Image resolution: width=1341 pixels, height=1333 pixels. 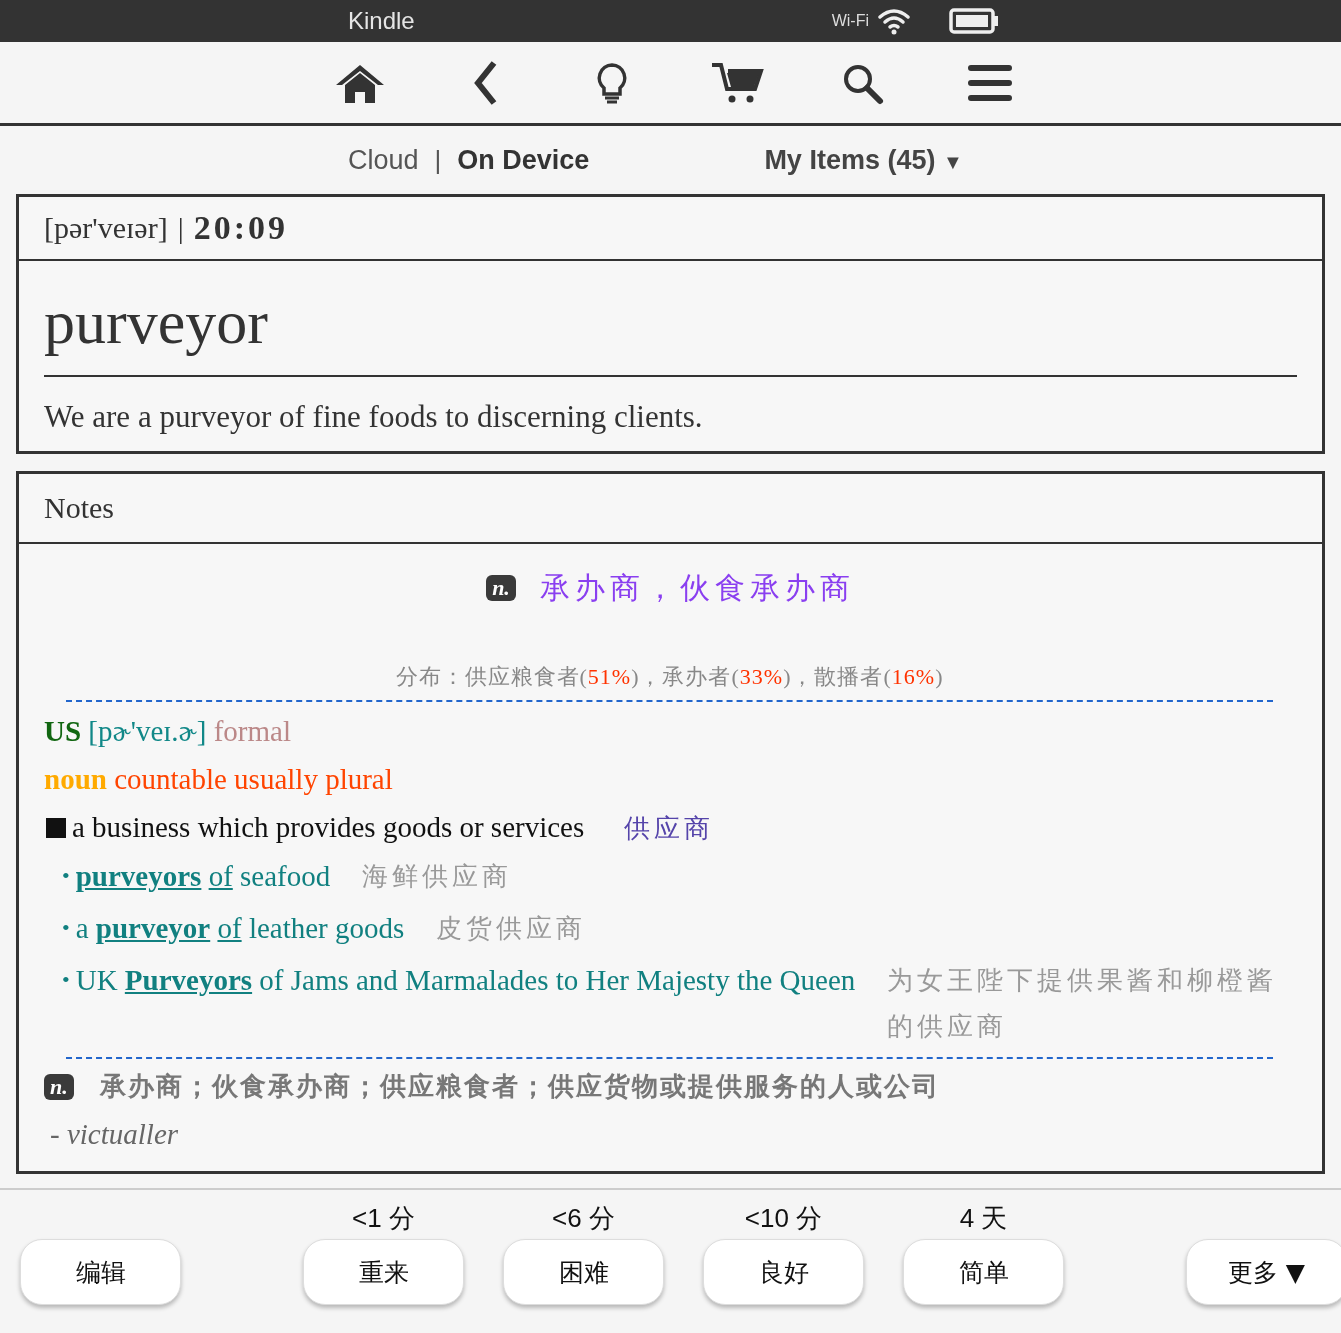 I want to click on battery-icon, so click(x=975, y=21).